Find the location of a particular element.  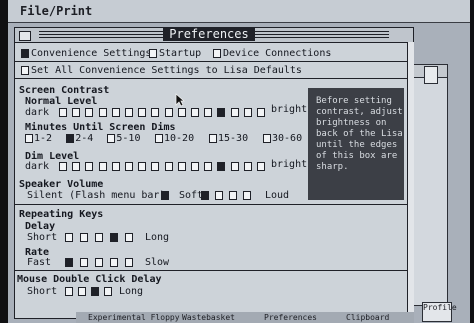

dim-time-option-label: 30-60 is located at coordinates (287, 138).